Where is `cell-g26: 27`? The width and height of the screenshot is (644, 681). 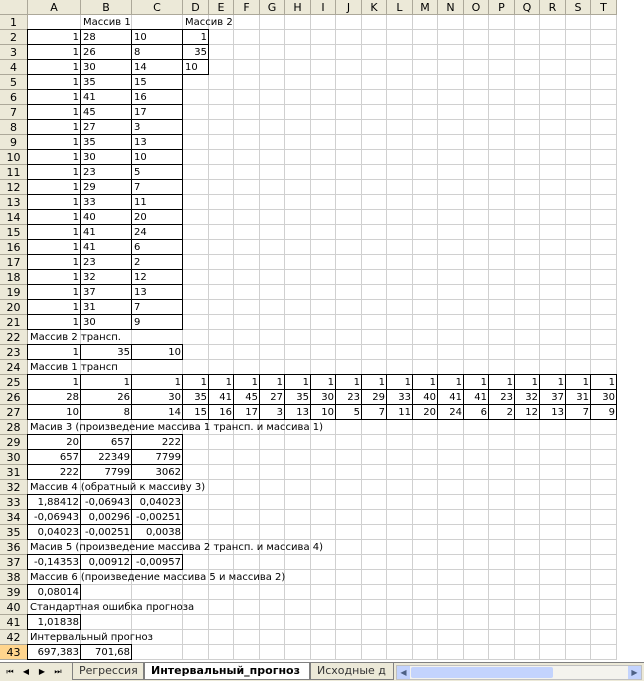 cell-g26: 27 is located at coordinates (272, 397).